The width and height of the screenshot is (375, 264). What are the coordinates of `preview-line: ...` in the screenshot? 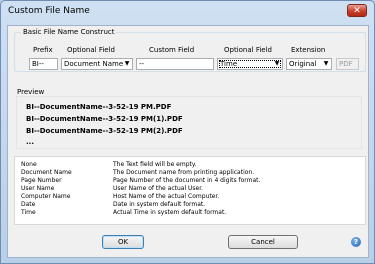 It's located at (30, 142).